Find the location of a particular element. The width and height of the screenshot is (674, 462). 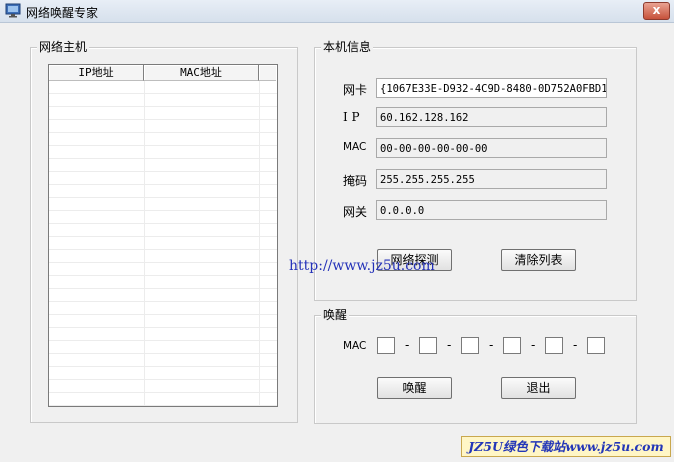

gateway-label: 网关 is located at coordinates (355, 212).